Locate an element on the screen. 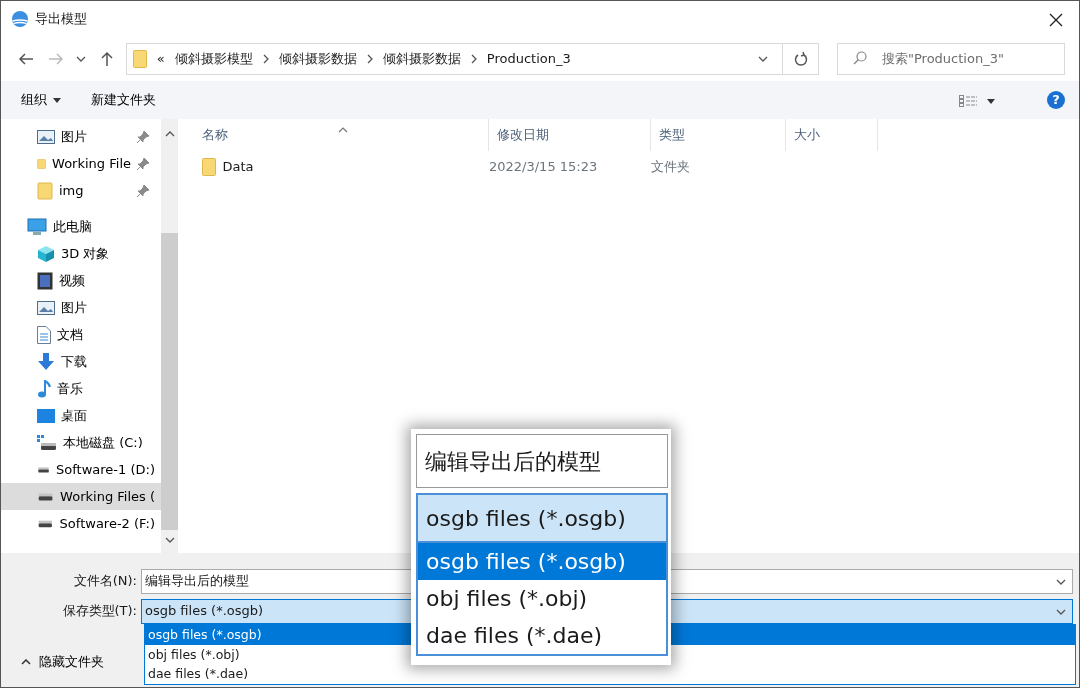 The image size is (1080, 688). modified-date: 2022/3/15 15:23 is located at coordinates (543, 167).